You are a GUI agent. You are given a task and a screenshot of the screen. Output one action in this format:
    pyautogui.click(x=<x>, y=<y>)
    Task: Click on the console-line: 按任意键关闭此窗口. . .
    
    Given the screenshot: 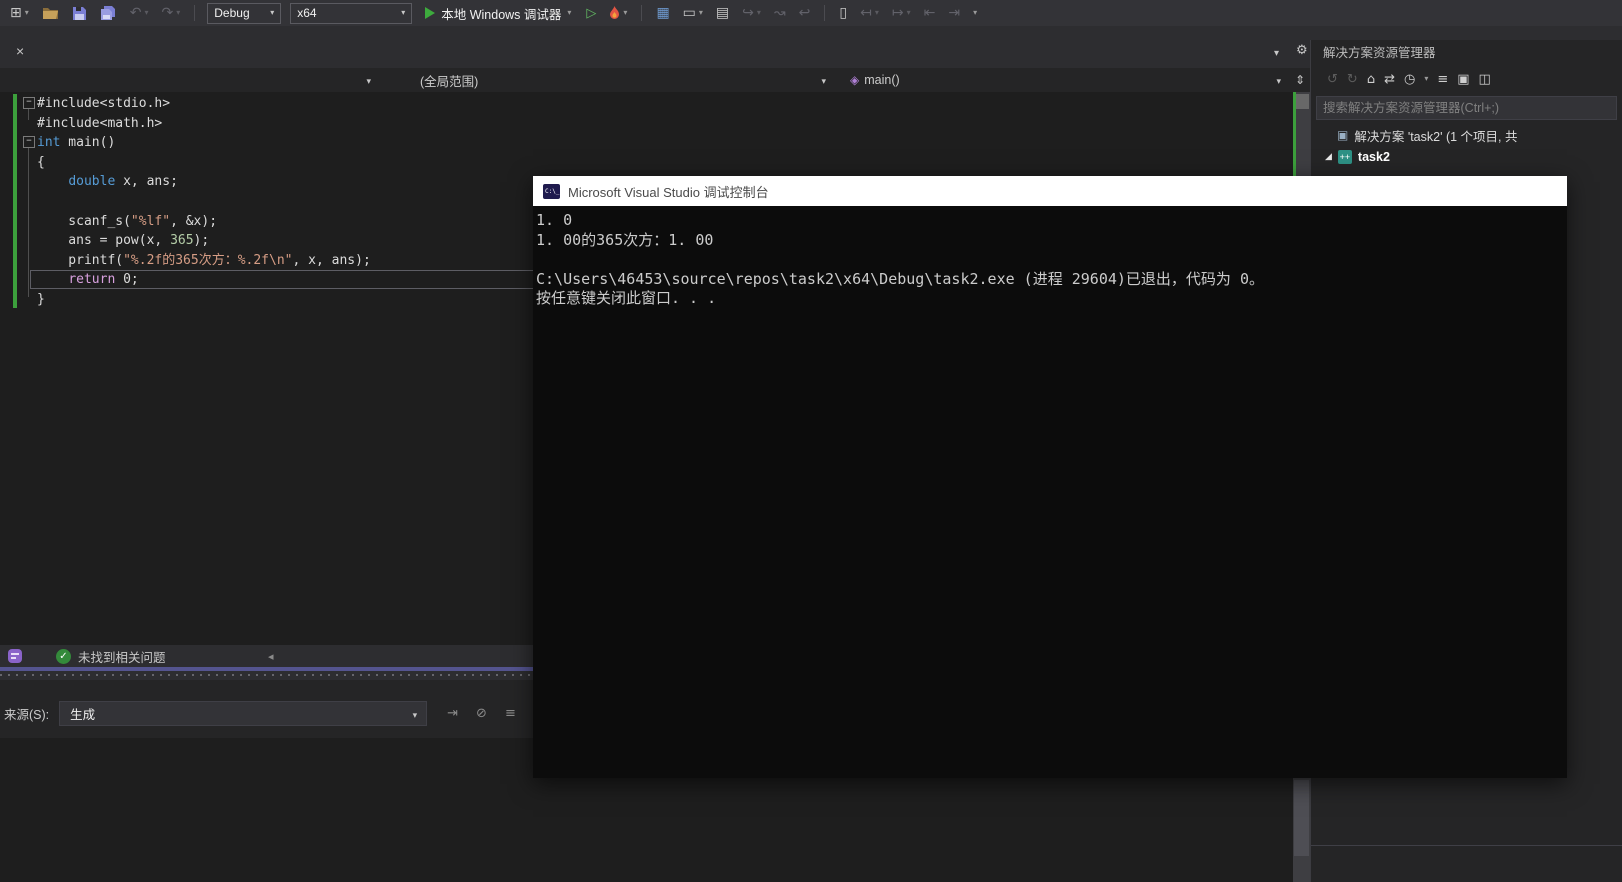 What is the action you would take?
    pyautogui.click(x=626, y=298)
    